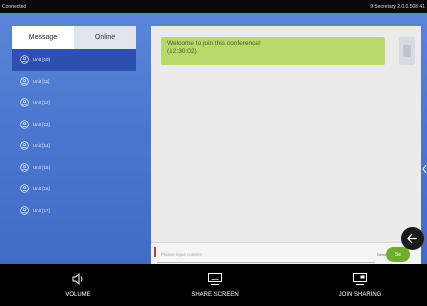  I want to click on device-info: 9 Secretary 2.0.0.508 41, so click(397, 6).